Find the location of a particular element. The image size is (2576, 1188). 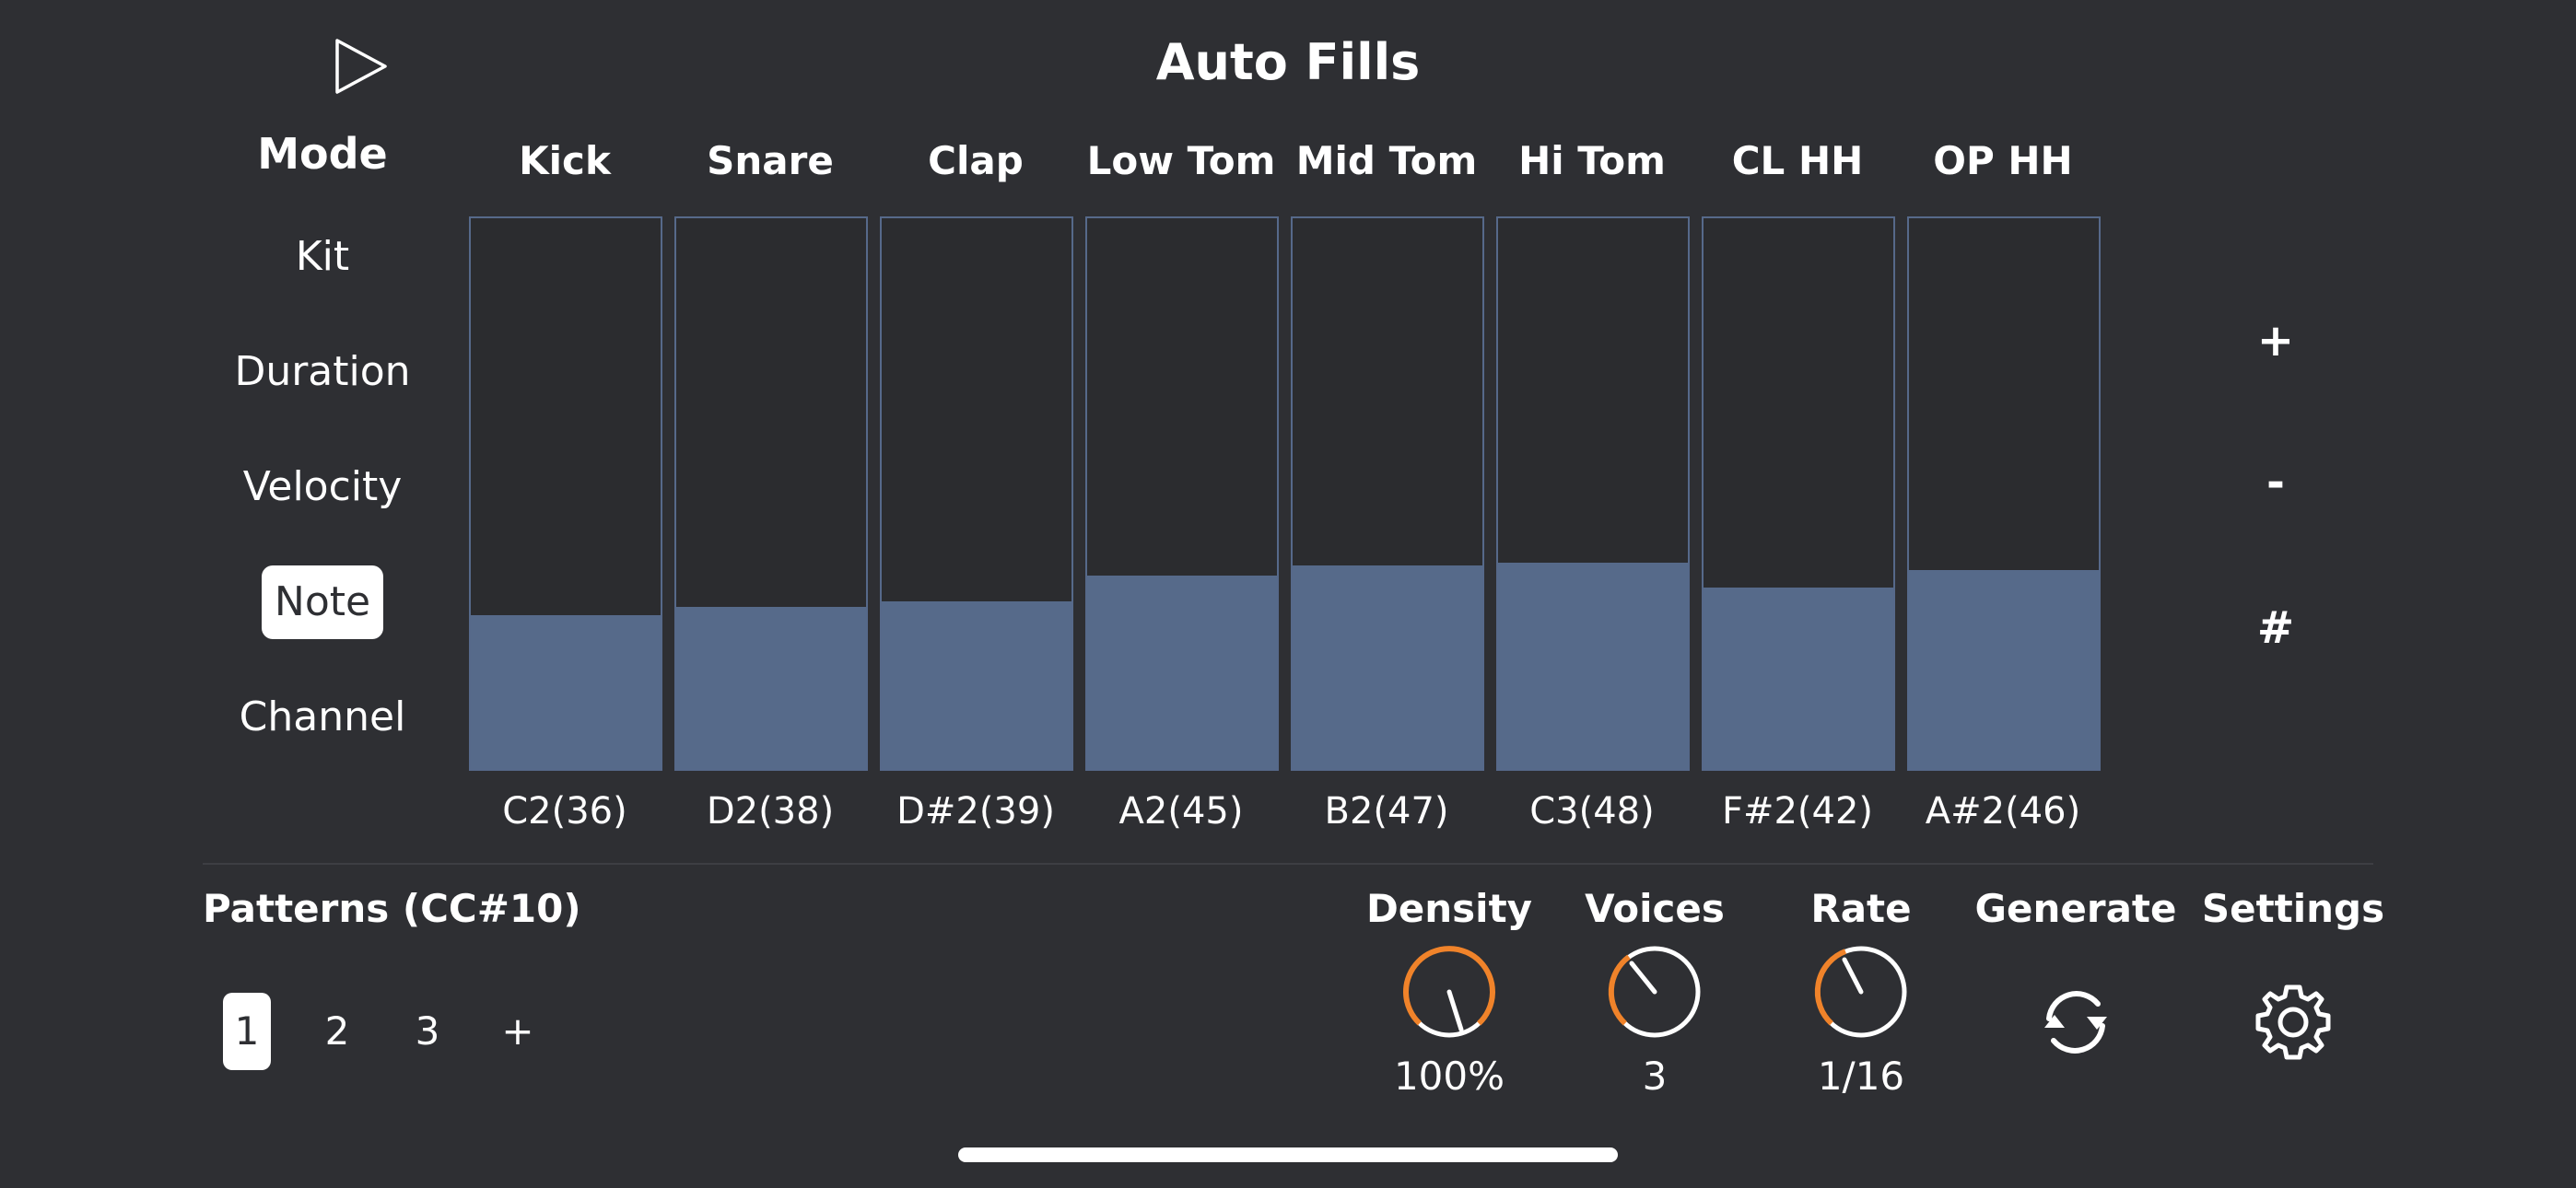

track-slider-low-tom is located at coordinates (1182, 493).